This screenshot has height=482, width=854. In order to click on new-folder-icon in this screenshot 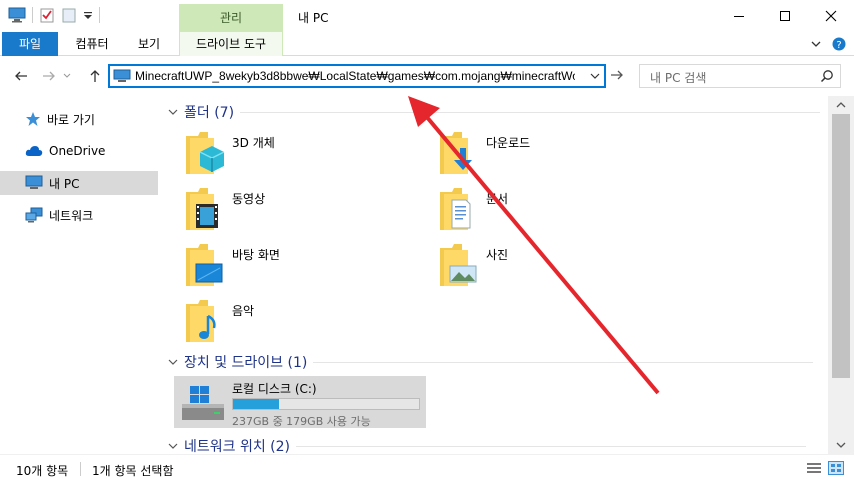, I will do `click(69, 15)`.